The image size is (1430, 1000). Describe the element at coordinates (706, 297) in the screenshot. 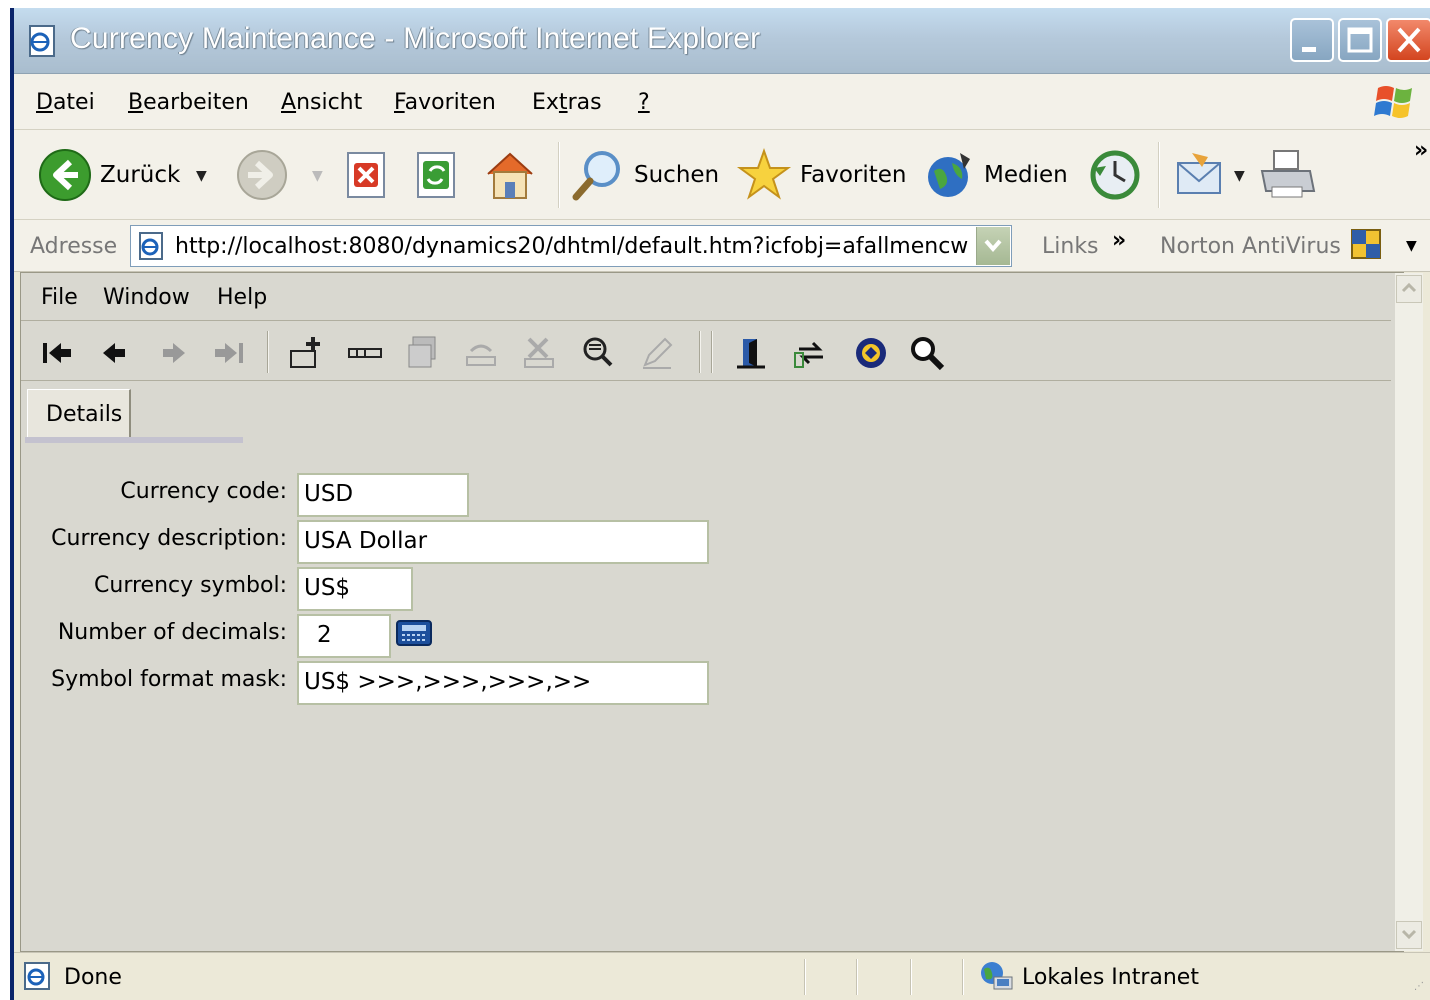

I see `app-menubar: File Window Help` at that location.